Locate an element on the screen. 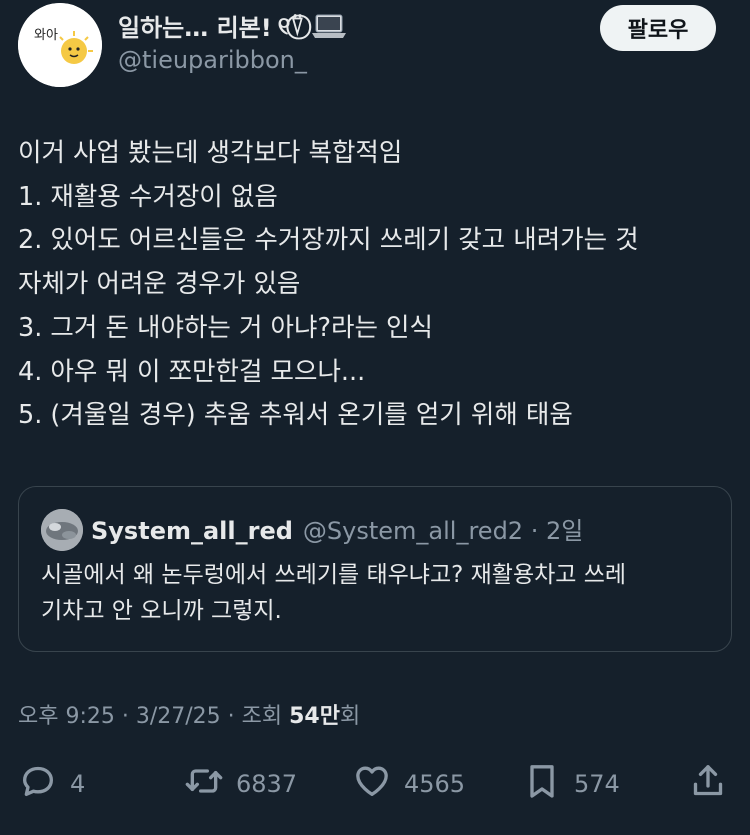 Image resolution: width=750 pixels, height=835 pixels. retweet-button: 6837 is located at coordinates (240, 784).